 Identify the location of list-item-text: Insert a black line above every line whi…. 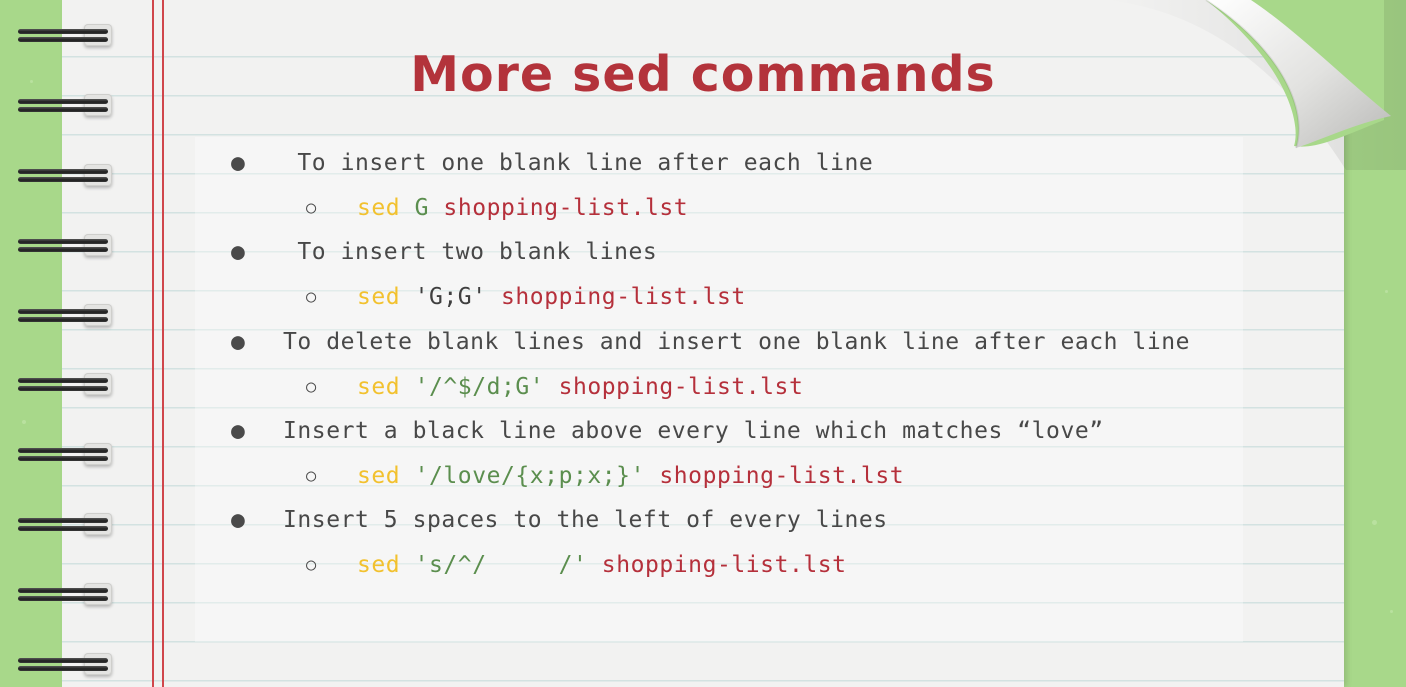
(693, 431).